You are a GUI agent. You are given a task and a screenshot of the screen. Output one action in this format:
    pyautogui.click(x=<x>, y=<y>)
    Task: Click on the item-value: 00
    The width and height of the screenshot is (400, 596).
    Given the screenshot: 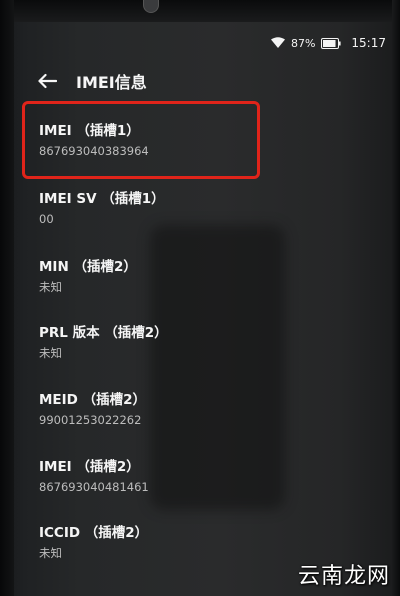 What is the action you would take?
    pyautogui.click(x=46, y=219)
    